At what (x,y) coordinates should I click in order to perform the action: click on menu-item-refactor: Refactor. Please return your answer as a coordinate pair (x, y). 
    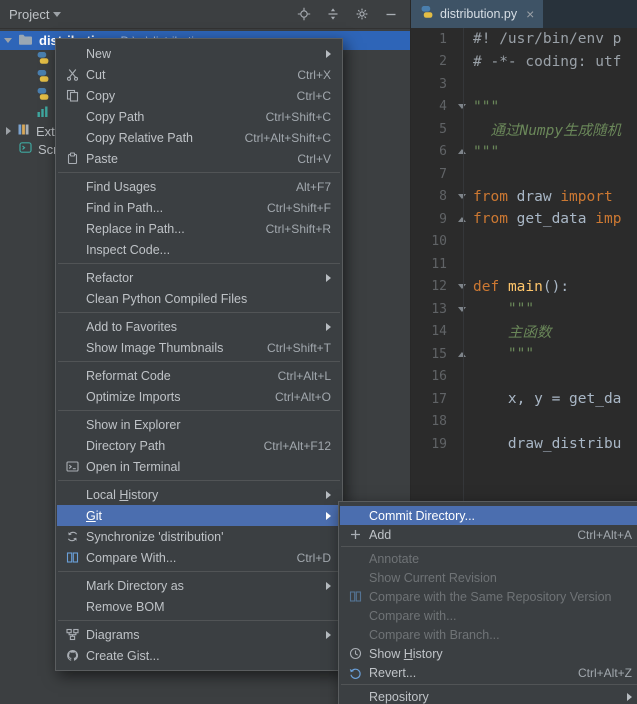
    Looking at the image, I should click on (199, 277).